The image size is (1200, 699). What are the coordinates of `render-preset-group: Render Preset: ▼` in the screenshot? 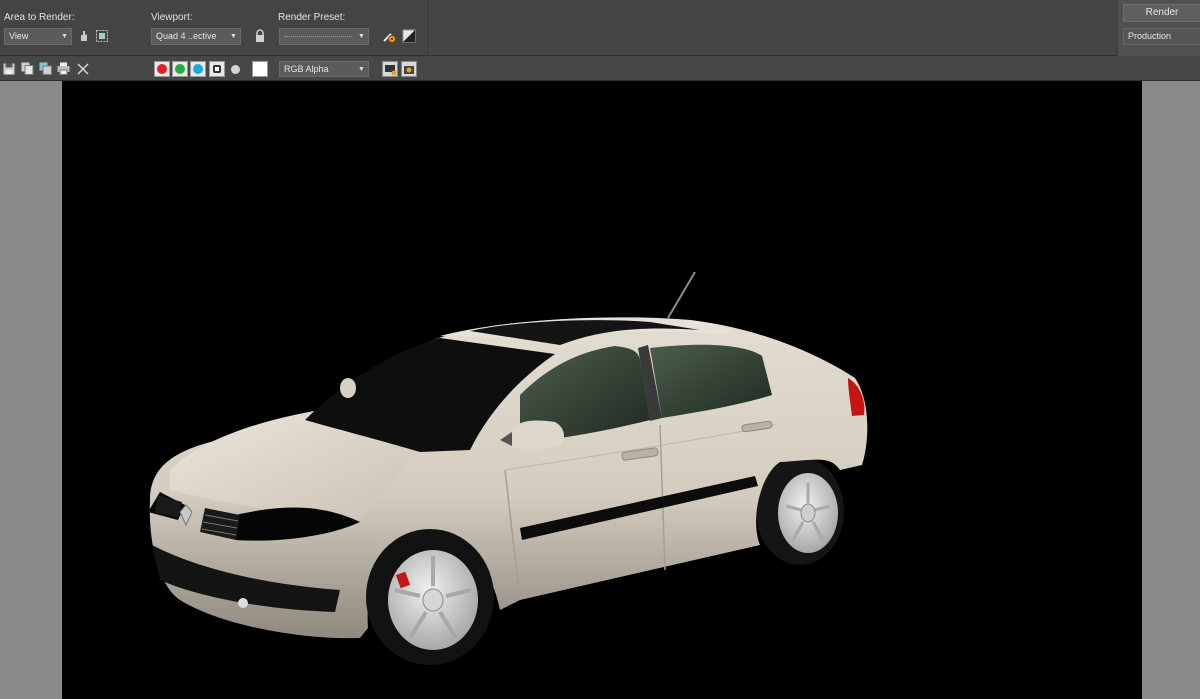 It's located at (350, 28).